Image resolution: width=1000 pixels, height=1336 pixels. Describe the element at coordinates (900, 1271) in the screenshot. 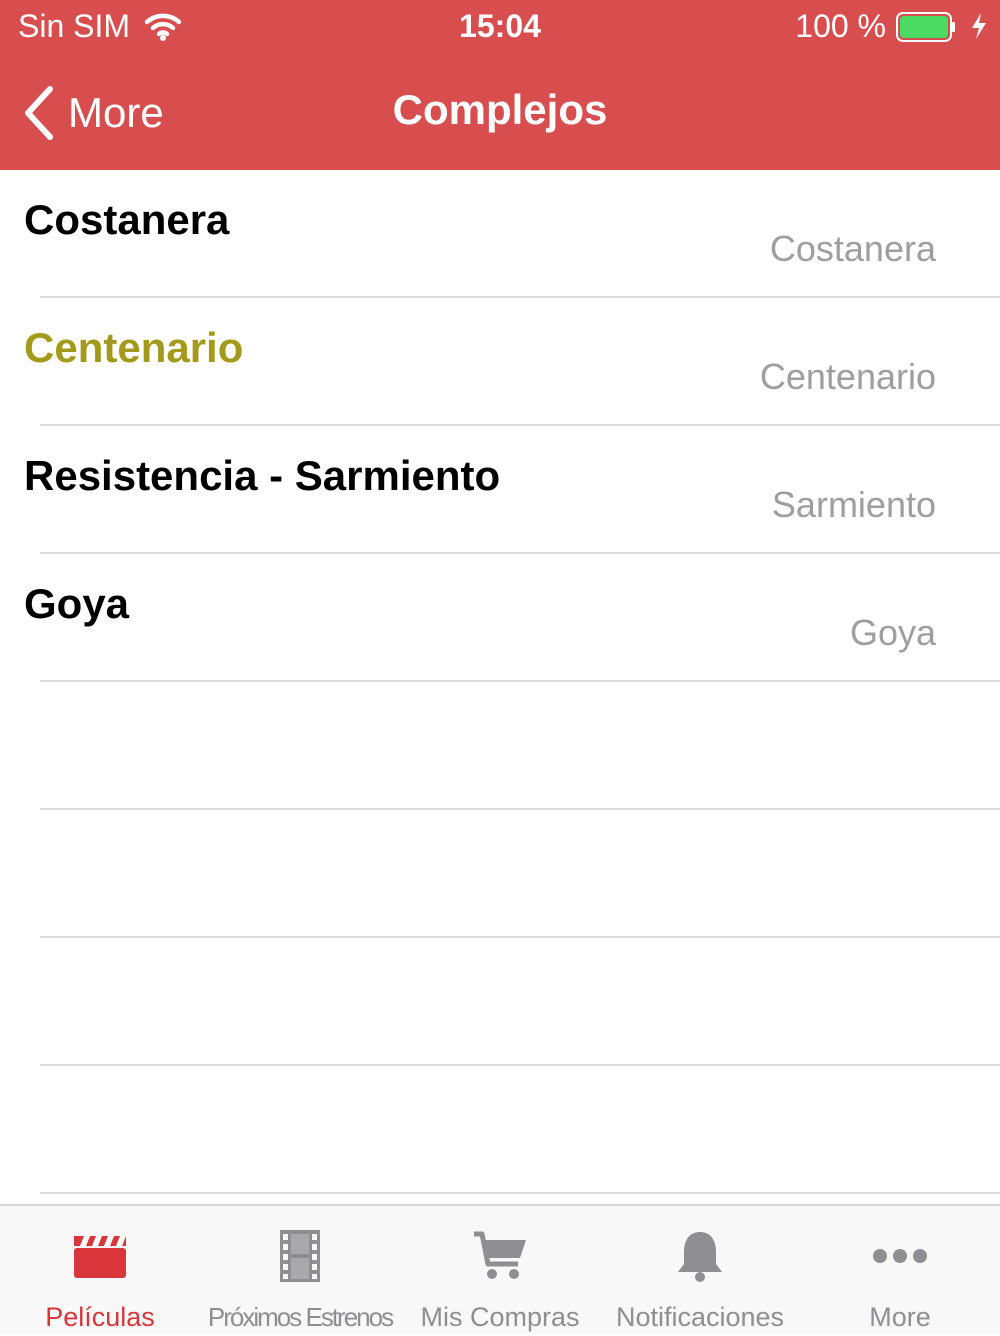

I see `tab-more: More` at that location.